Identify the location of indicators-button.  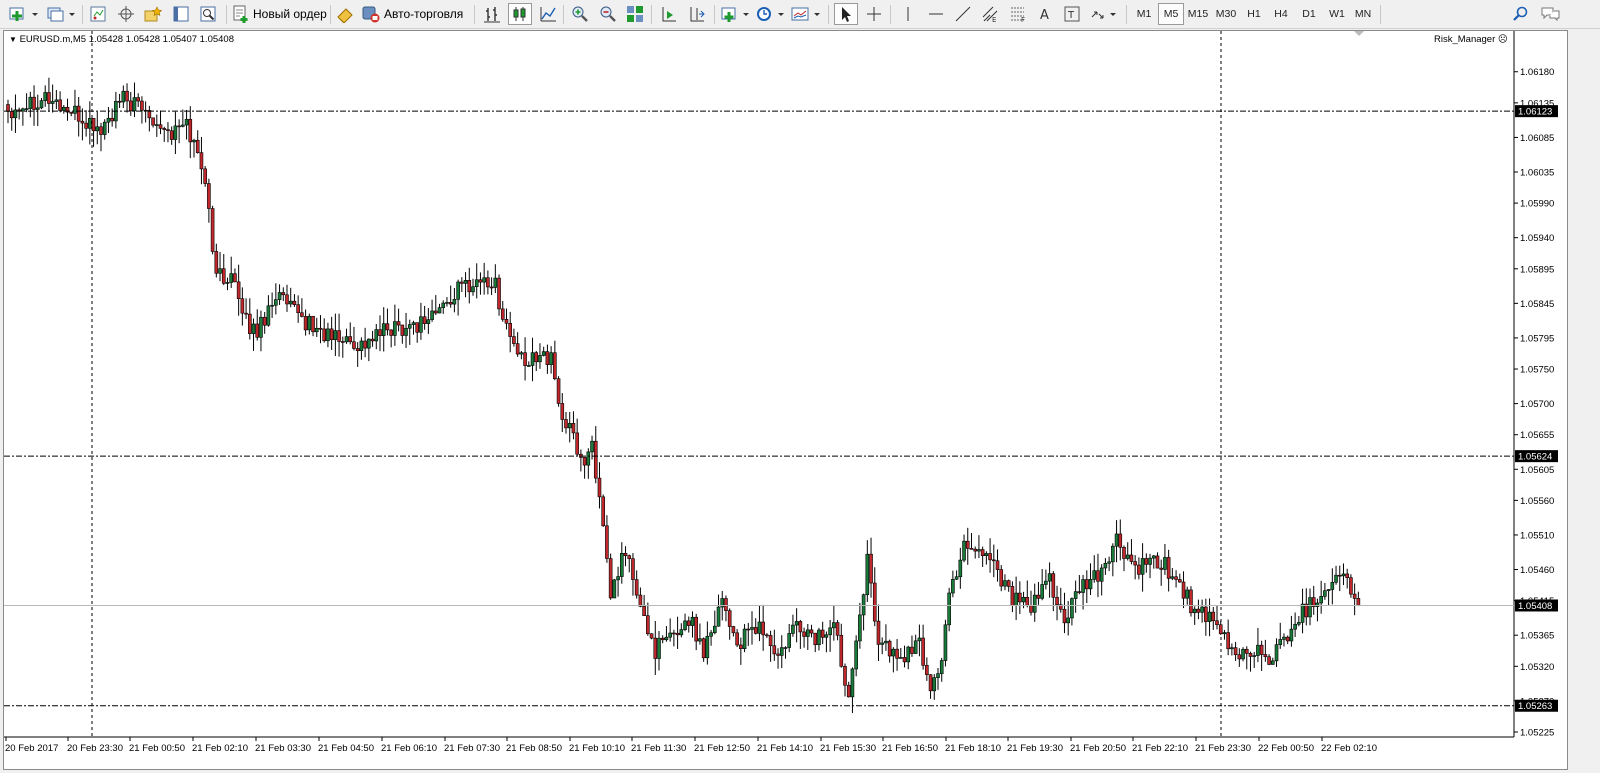
(735, 14).